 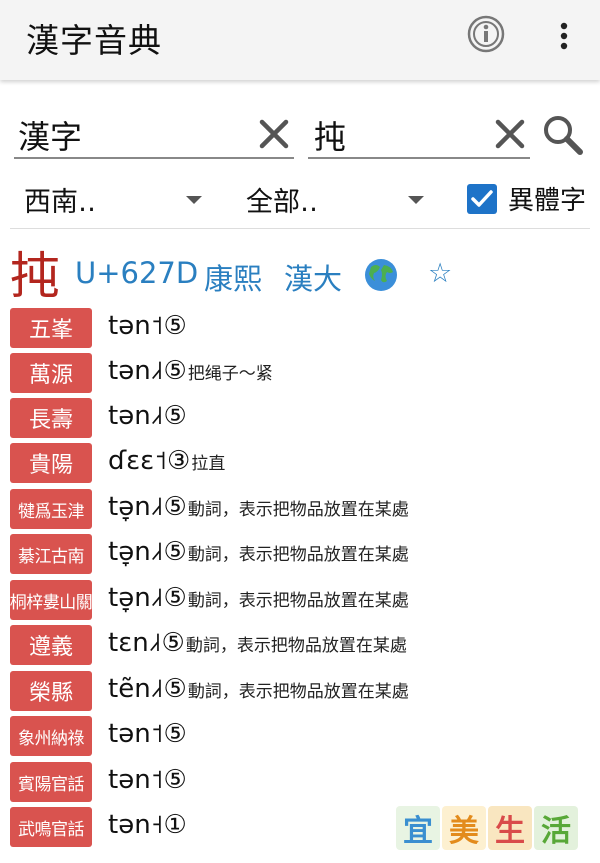 I want to click on app-bar: 漢字音典, so click(x=300, y=40).